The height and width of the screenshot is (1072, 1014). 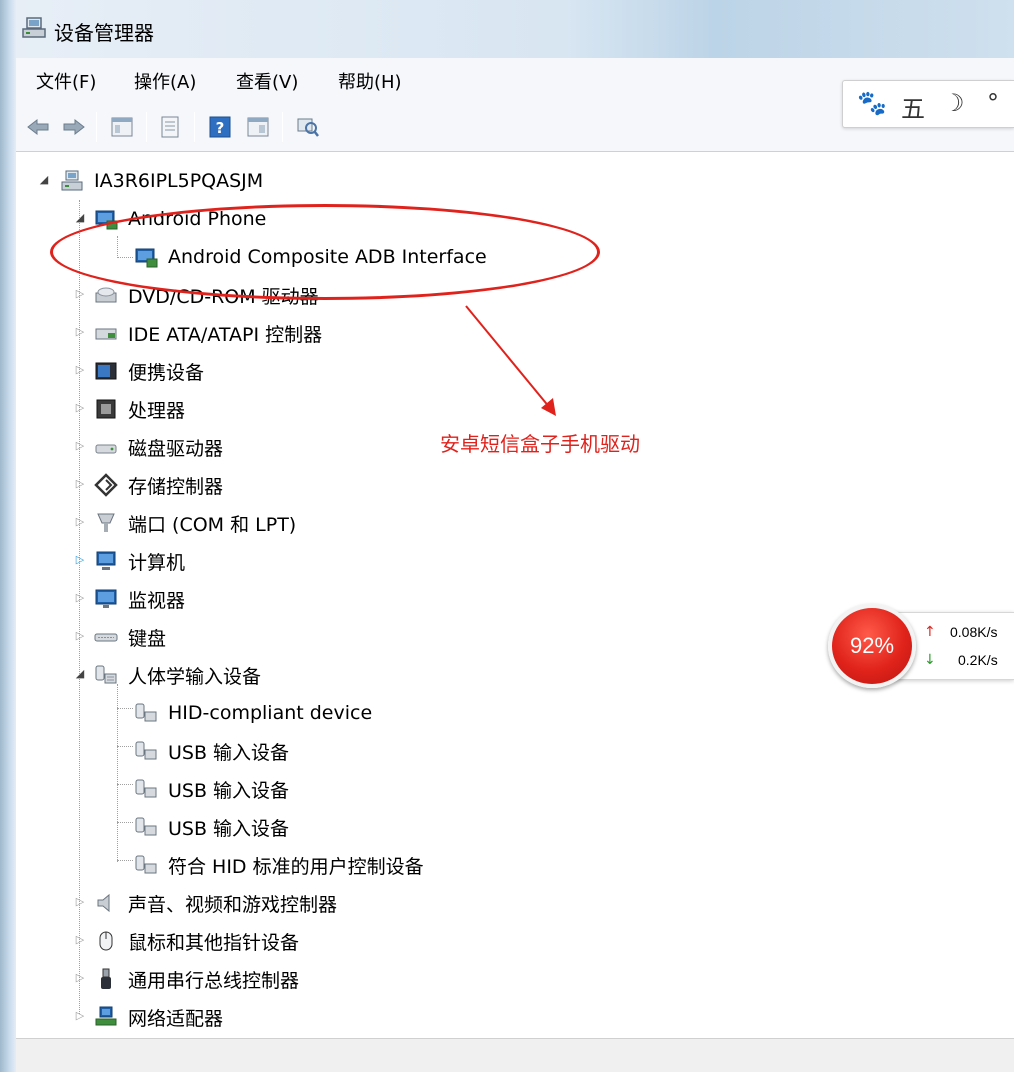 I want to click on view-icon, so click(x=258, y=127).